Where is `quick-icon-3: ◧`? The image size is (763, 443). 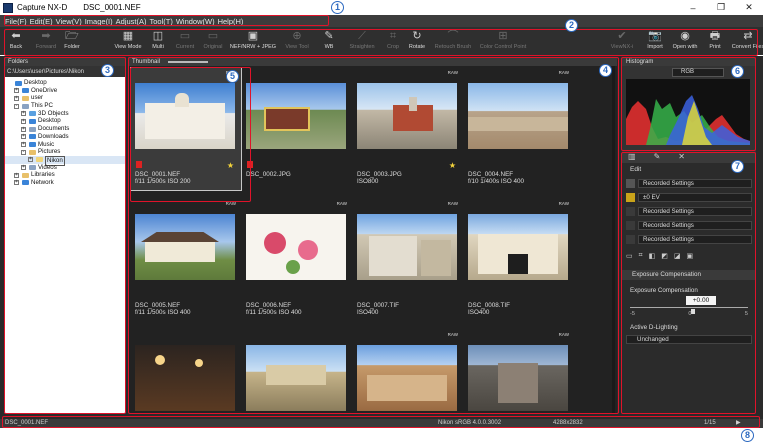
quick-icon-3: ◧ is located at coordinates (652, 256).